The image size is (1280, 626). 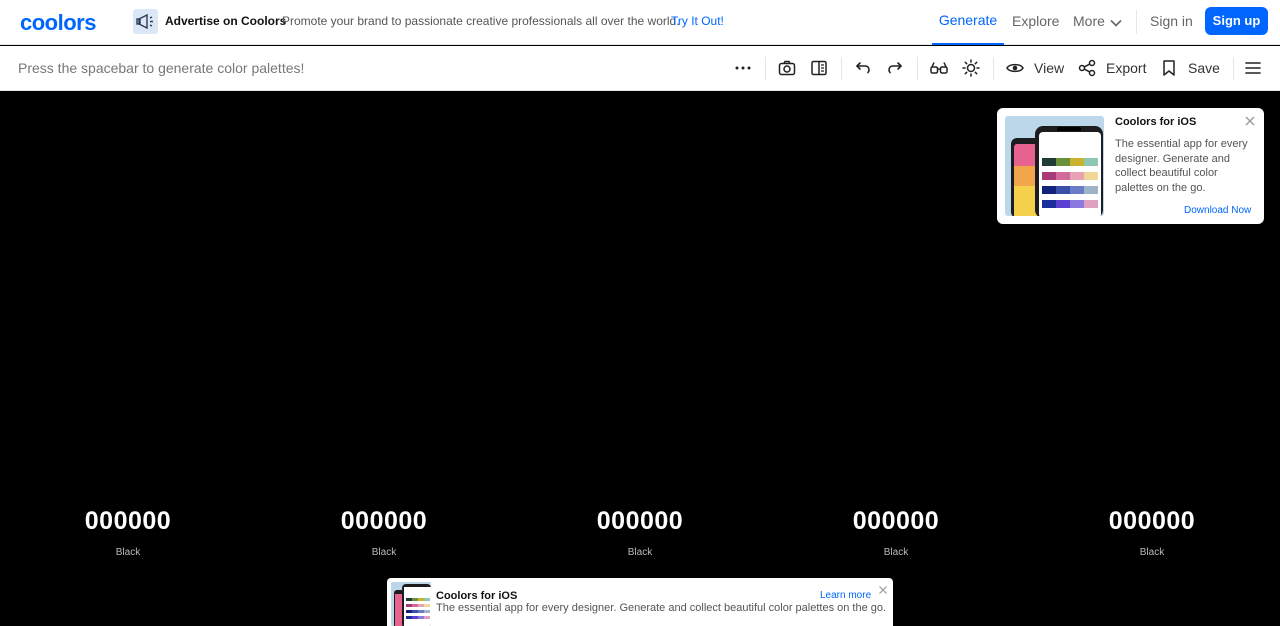 What do you see at coordinates (1089, 21) in the screenshot?
I see `nav-more: More` at bounding box center [1089, 21].